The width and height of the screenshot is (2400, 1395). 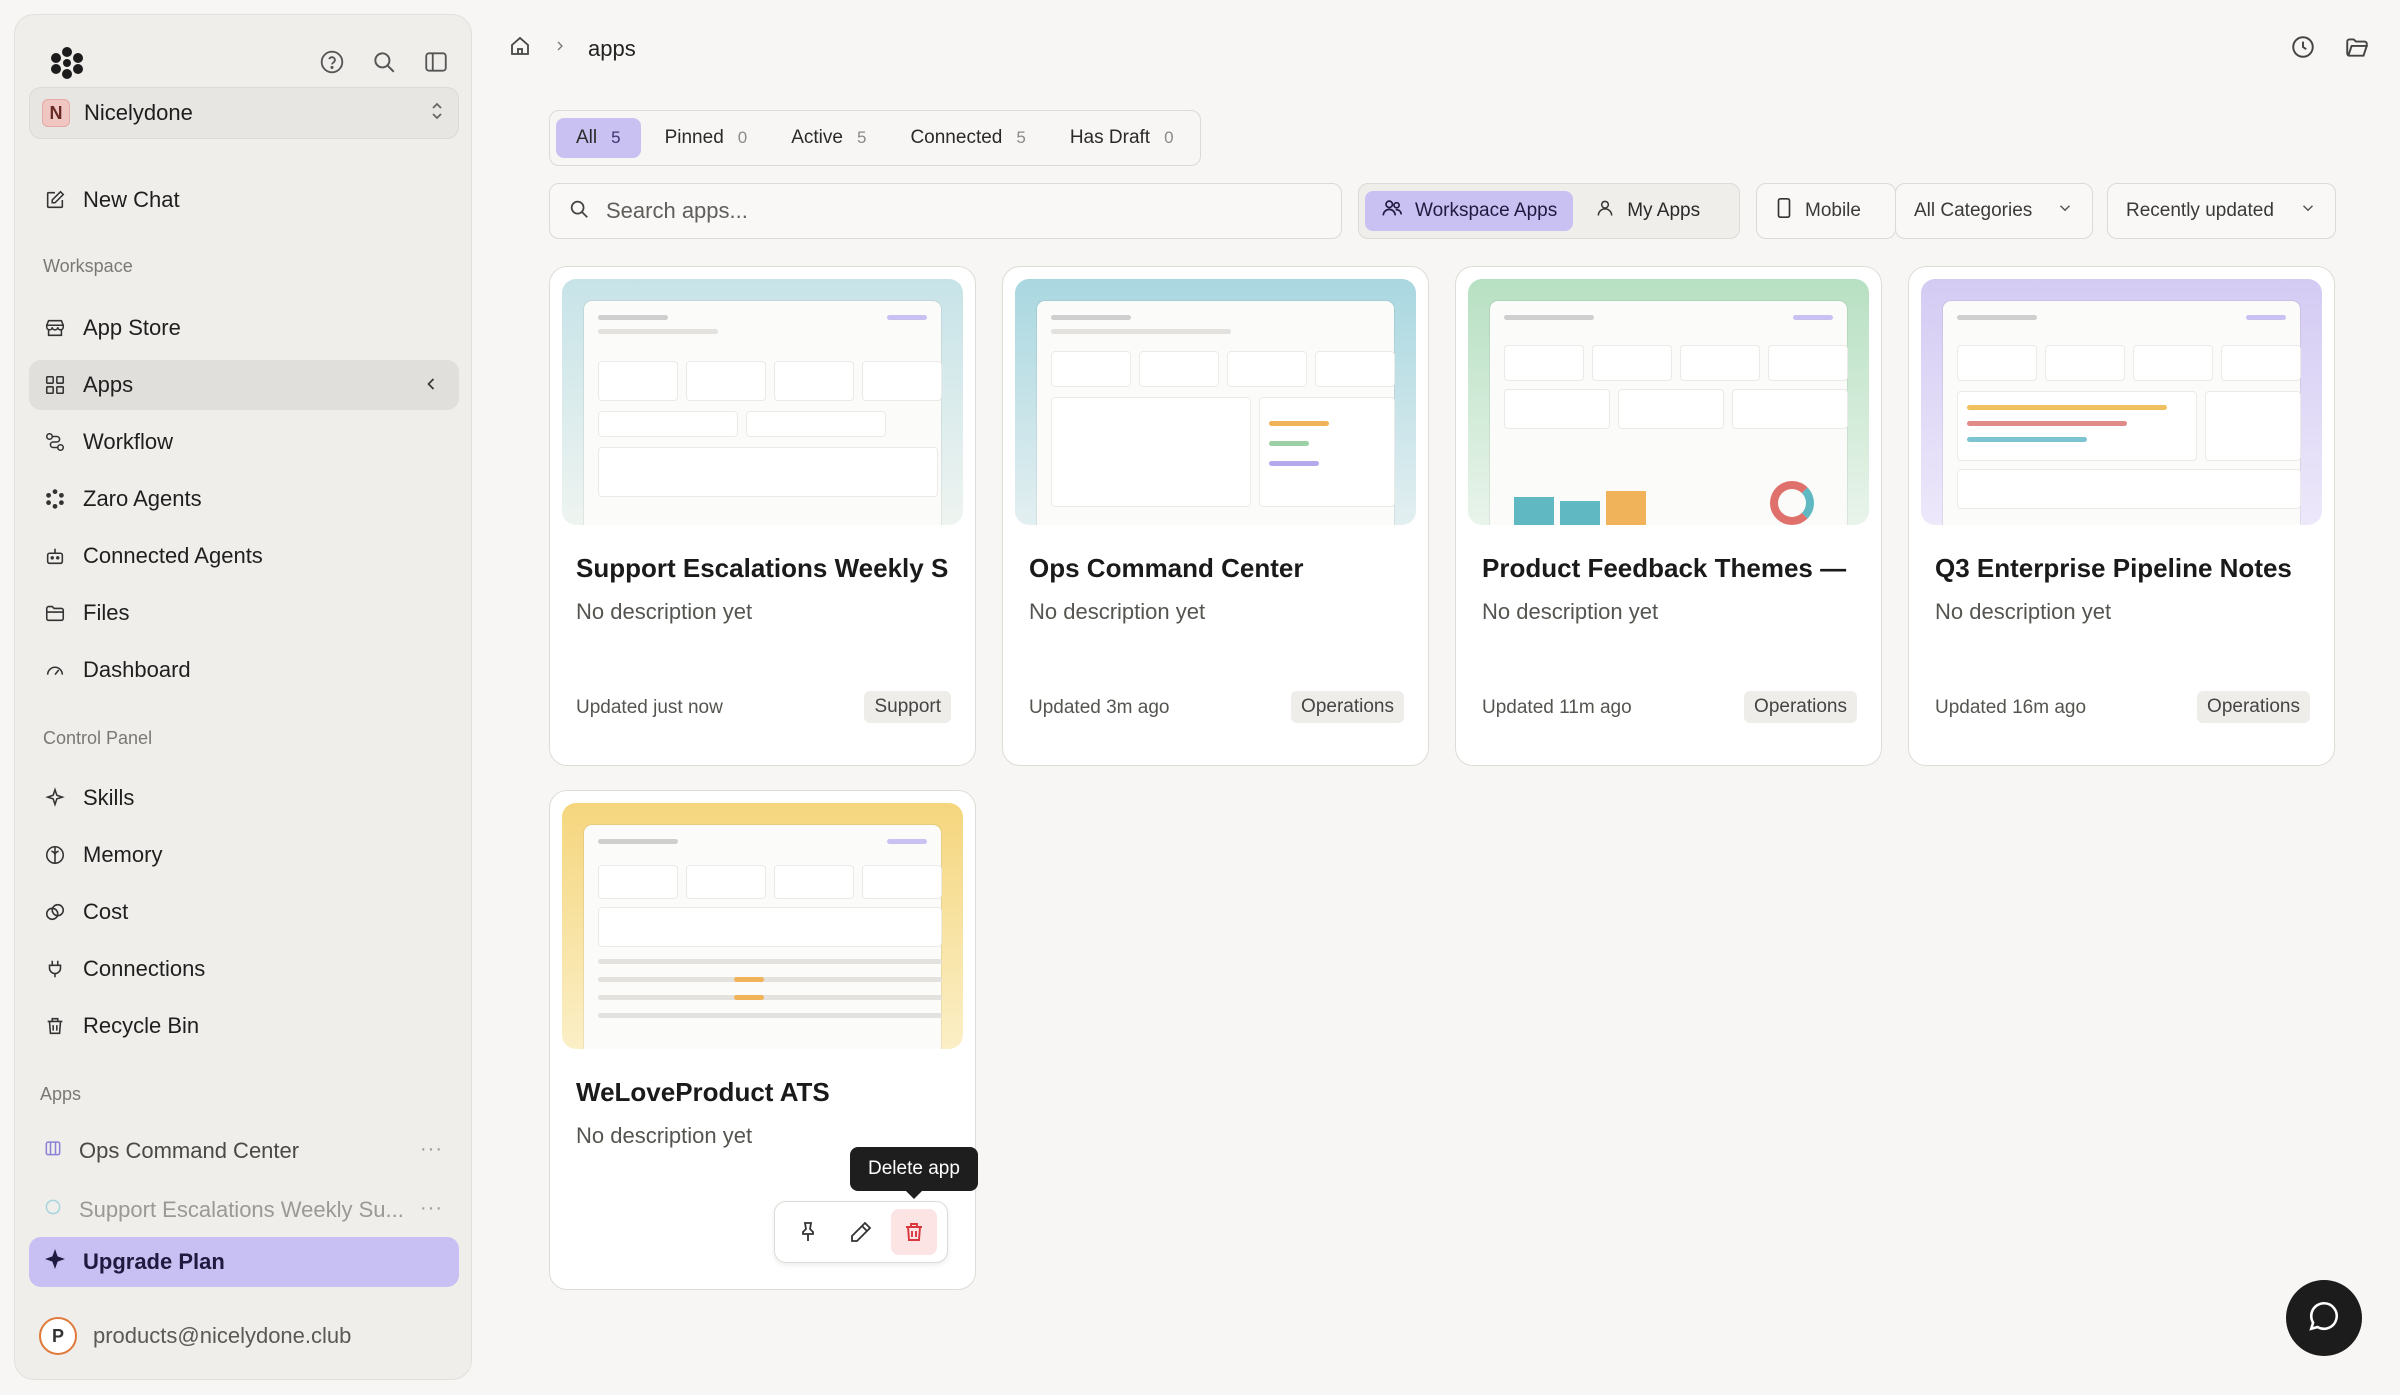 I want to click on app-card-category-badge: Support, so click(x=907, y=707).